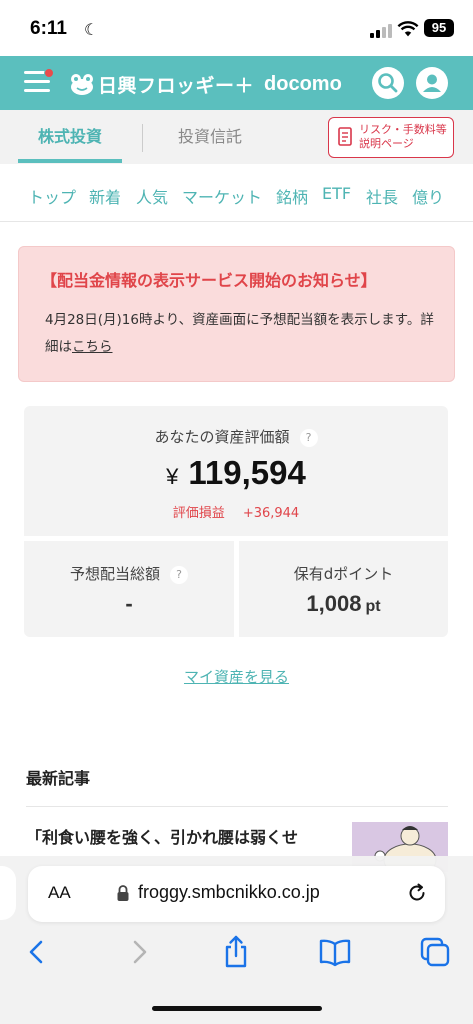 The image size is (473, 1024). Describe the element at coordinates (37, 952) in the screenshot. I see `back-icon` at that location.